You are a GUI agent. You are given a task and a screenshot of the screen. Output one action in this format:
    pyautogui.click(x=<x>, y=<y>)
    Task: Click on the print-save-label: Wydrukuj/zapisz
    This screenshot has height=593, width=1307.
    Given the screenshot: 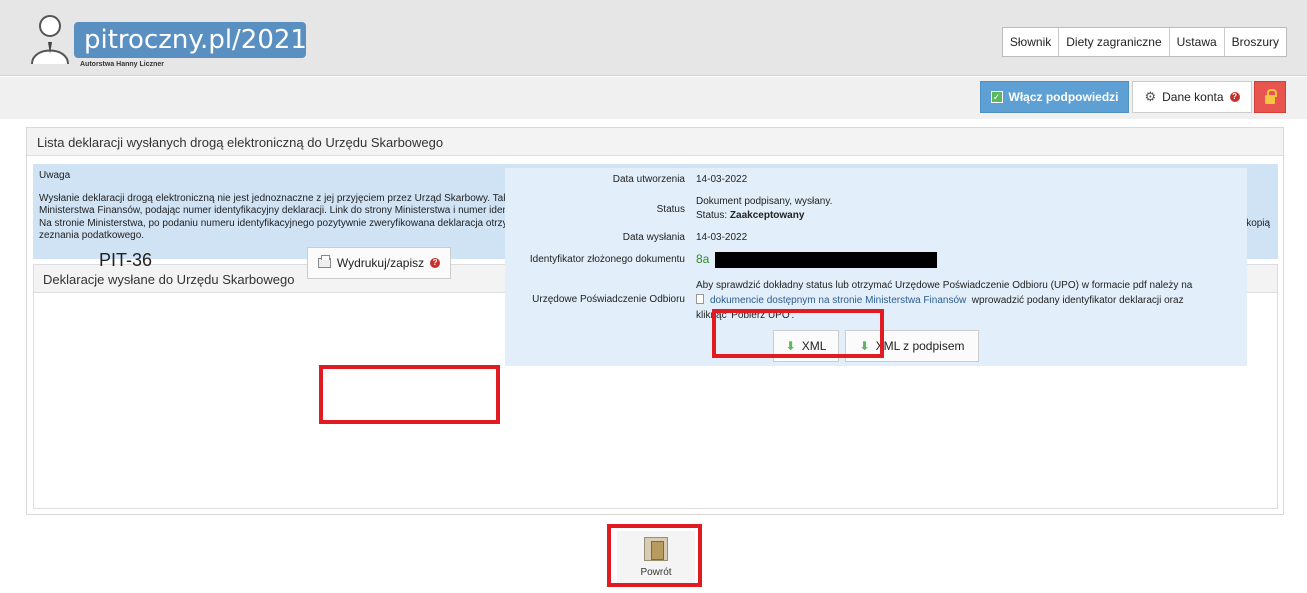 What is the action you would take?
    pyautogui.click(x=380, y=263)
    